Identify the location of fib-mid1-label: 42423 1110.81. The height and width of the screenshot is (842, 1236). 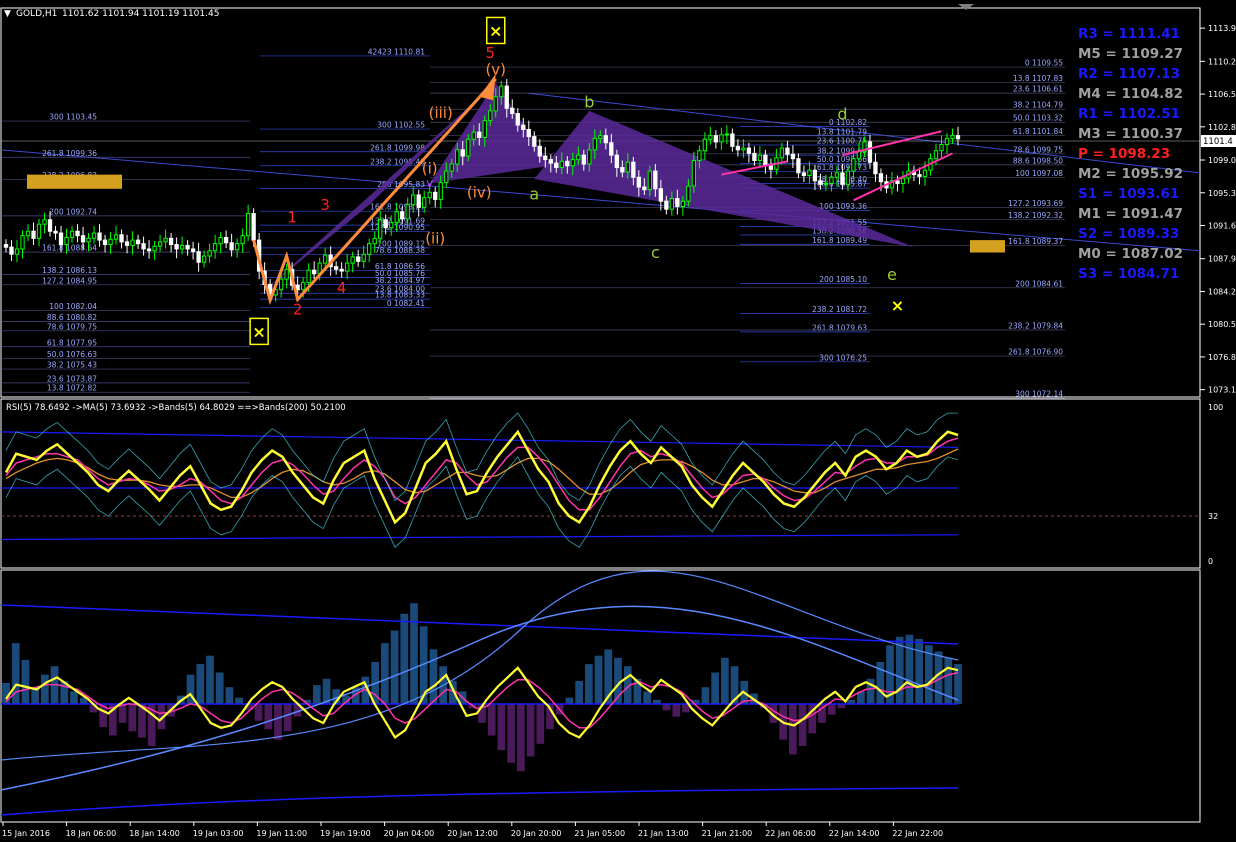
(396, 51).